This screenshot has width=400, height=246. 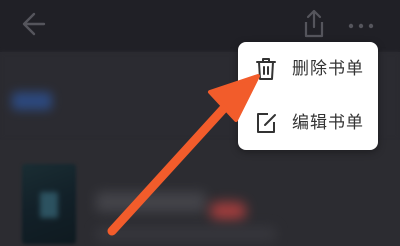 What do you see at coordinates (33, 24) in the screenshot?
I see `back-arrow-icon` at bounding box center [33, 24].